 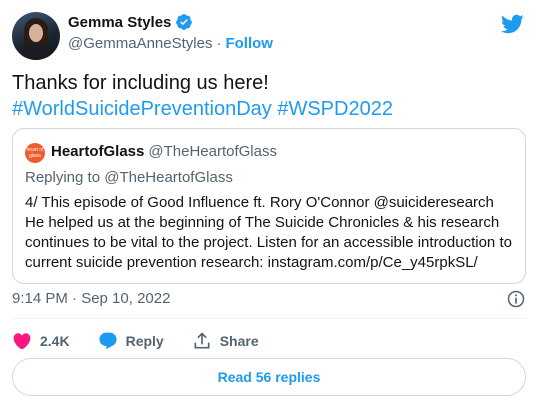 What do you see at coordinates (239, 341) in the screenshot?
I see `share-label: Share` at bounding box center [239, 341].